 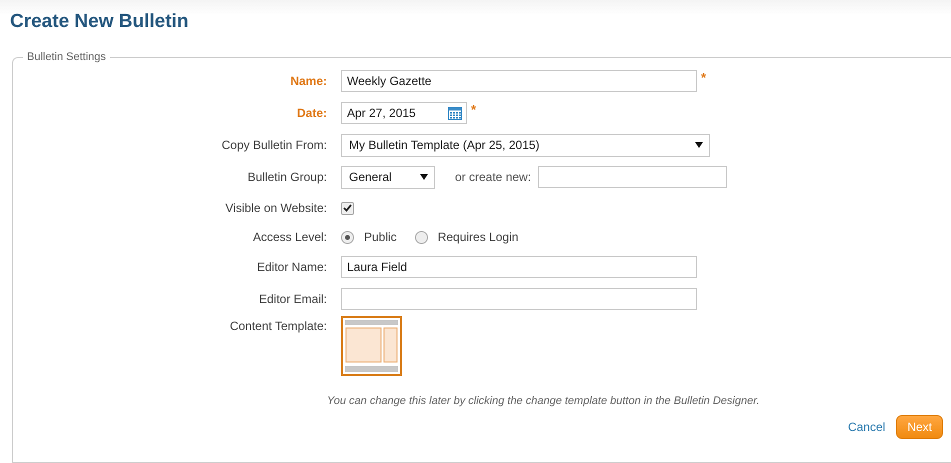 What do you see at coordinates (311, 113) in the screenshot?
I see `field-label: Date:` at bounding box center [311, 113].